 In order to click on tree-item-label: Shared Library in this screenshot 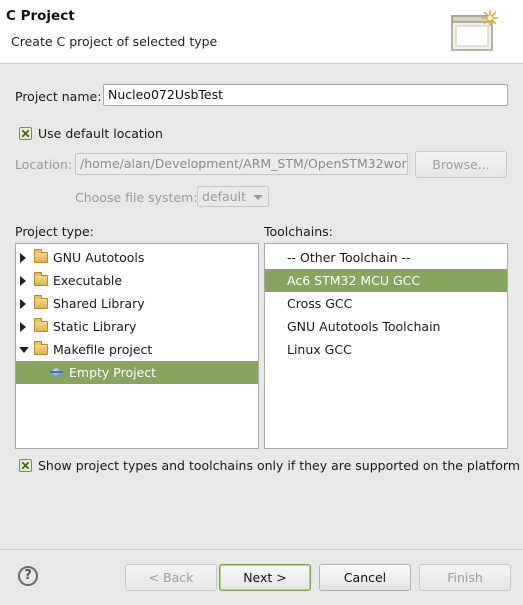, I will do `click(99, 303)`.